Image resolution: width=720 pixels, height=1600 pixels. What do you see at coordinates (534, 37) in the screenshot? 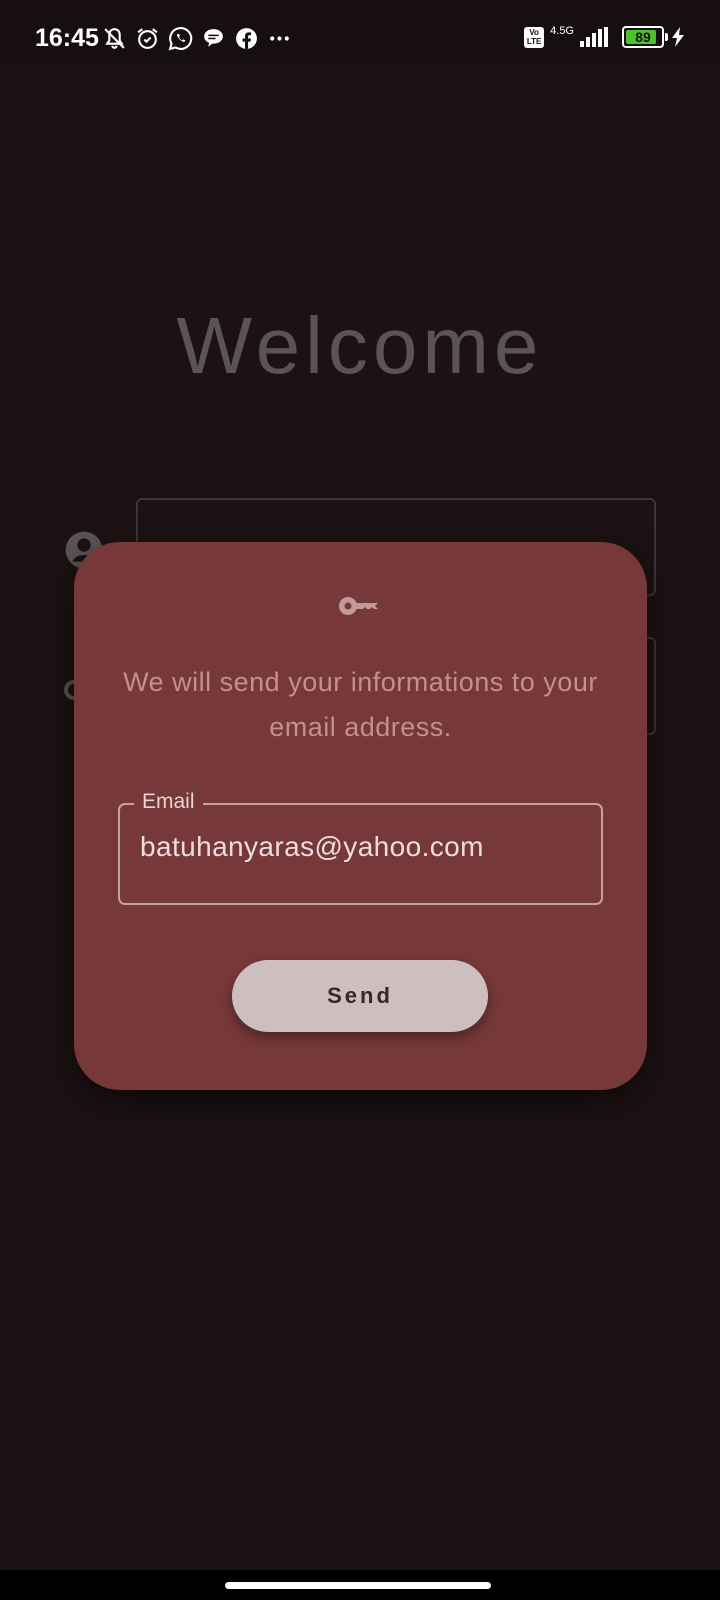
I see `volte-icon: Vo LTE` at bounding box center [534, 37].